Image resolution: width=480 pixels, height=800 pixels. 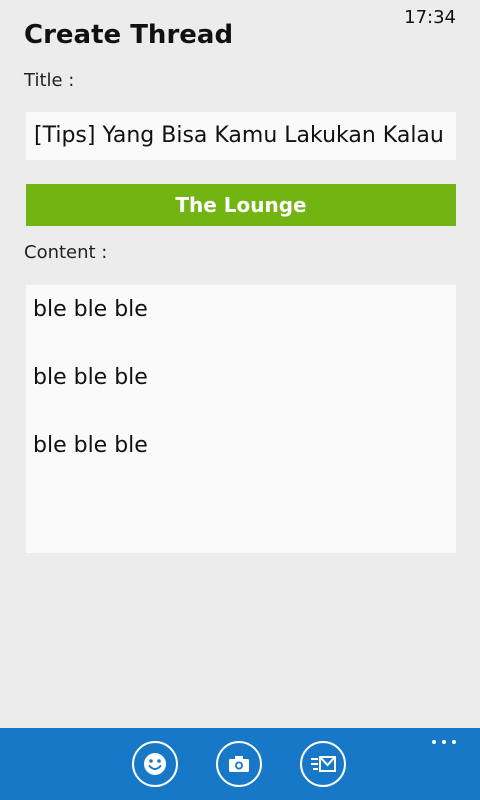 I want to click on more-options-button, so click(x=444, y=742).